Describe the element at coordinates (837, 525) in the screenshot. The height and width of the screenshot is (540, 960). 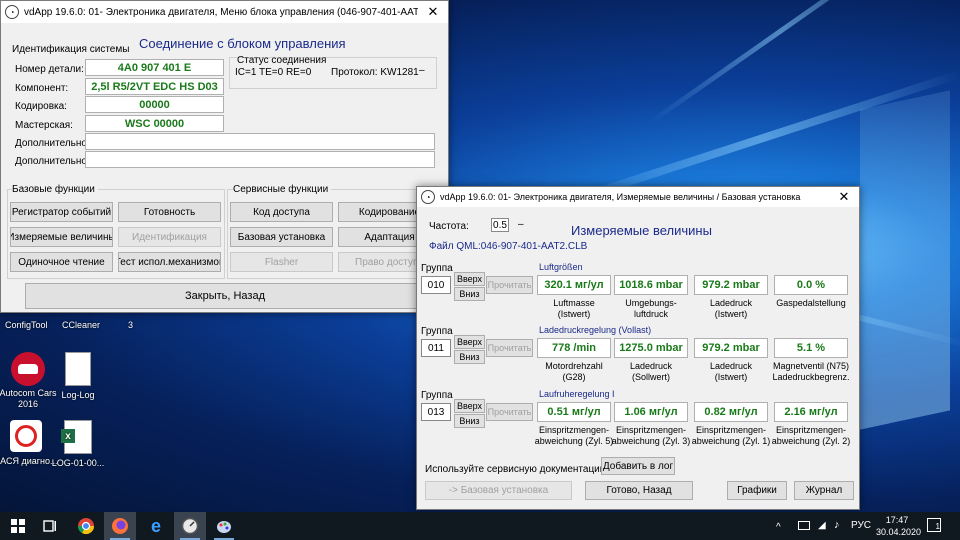
I see `volume-icon: ♪` at that location.